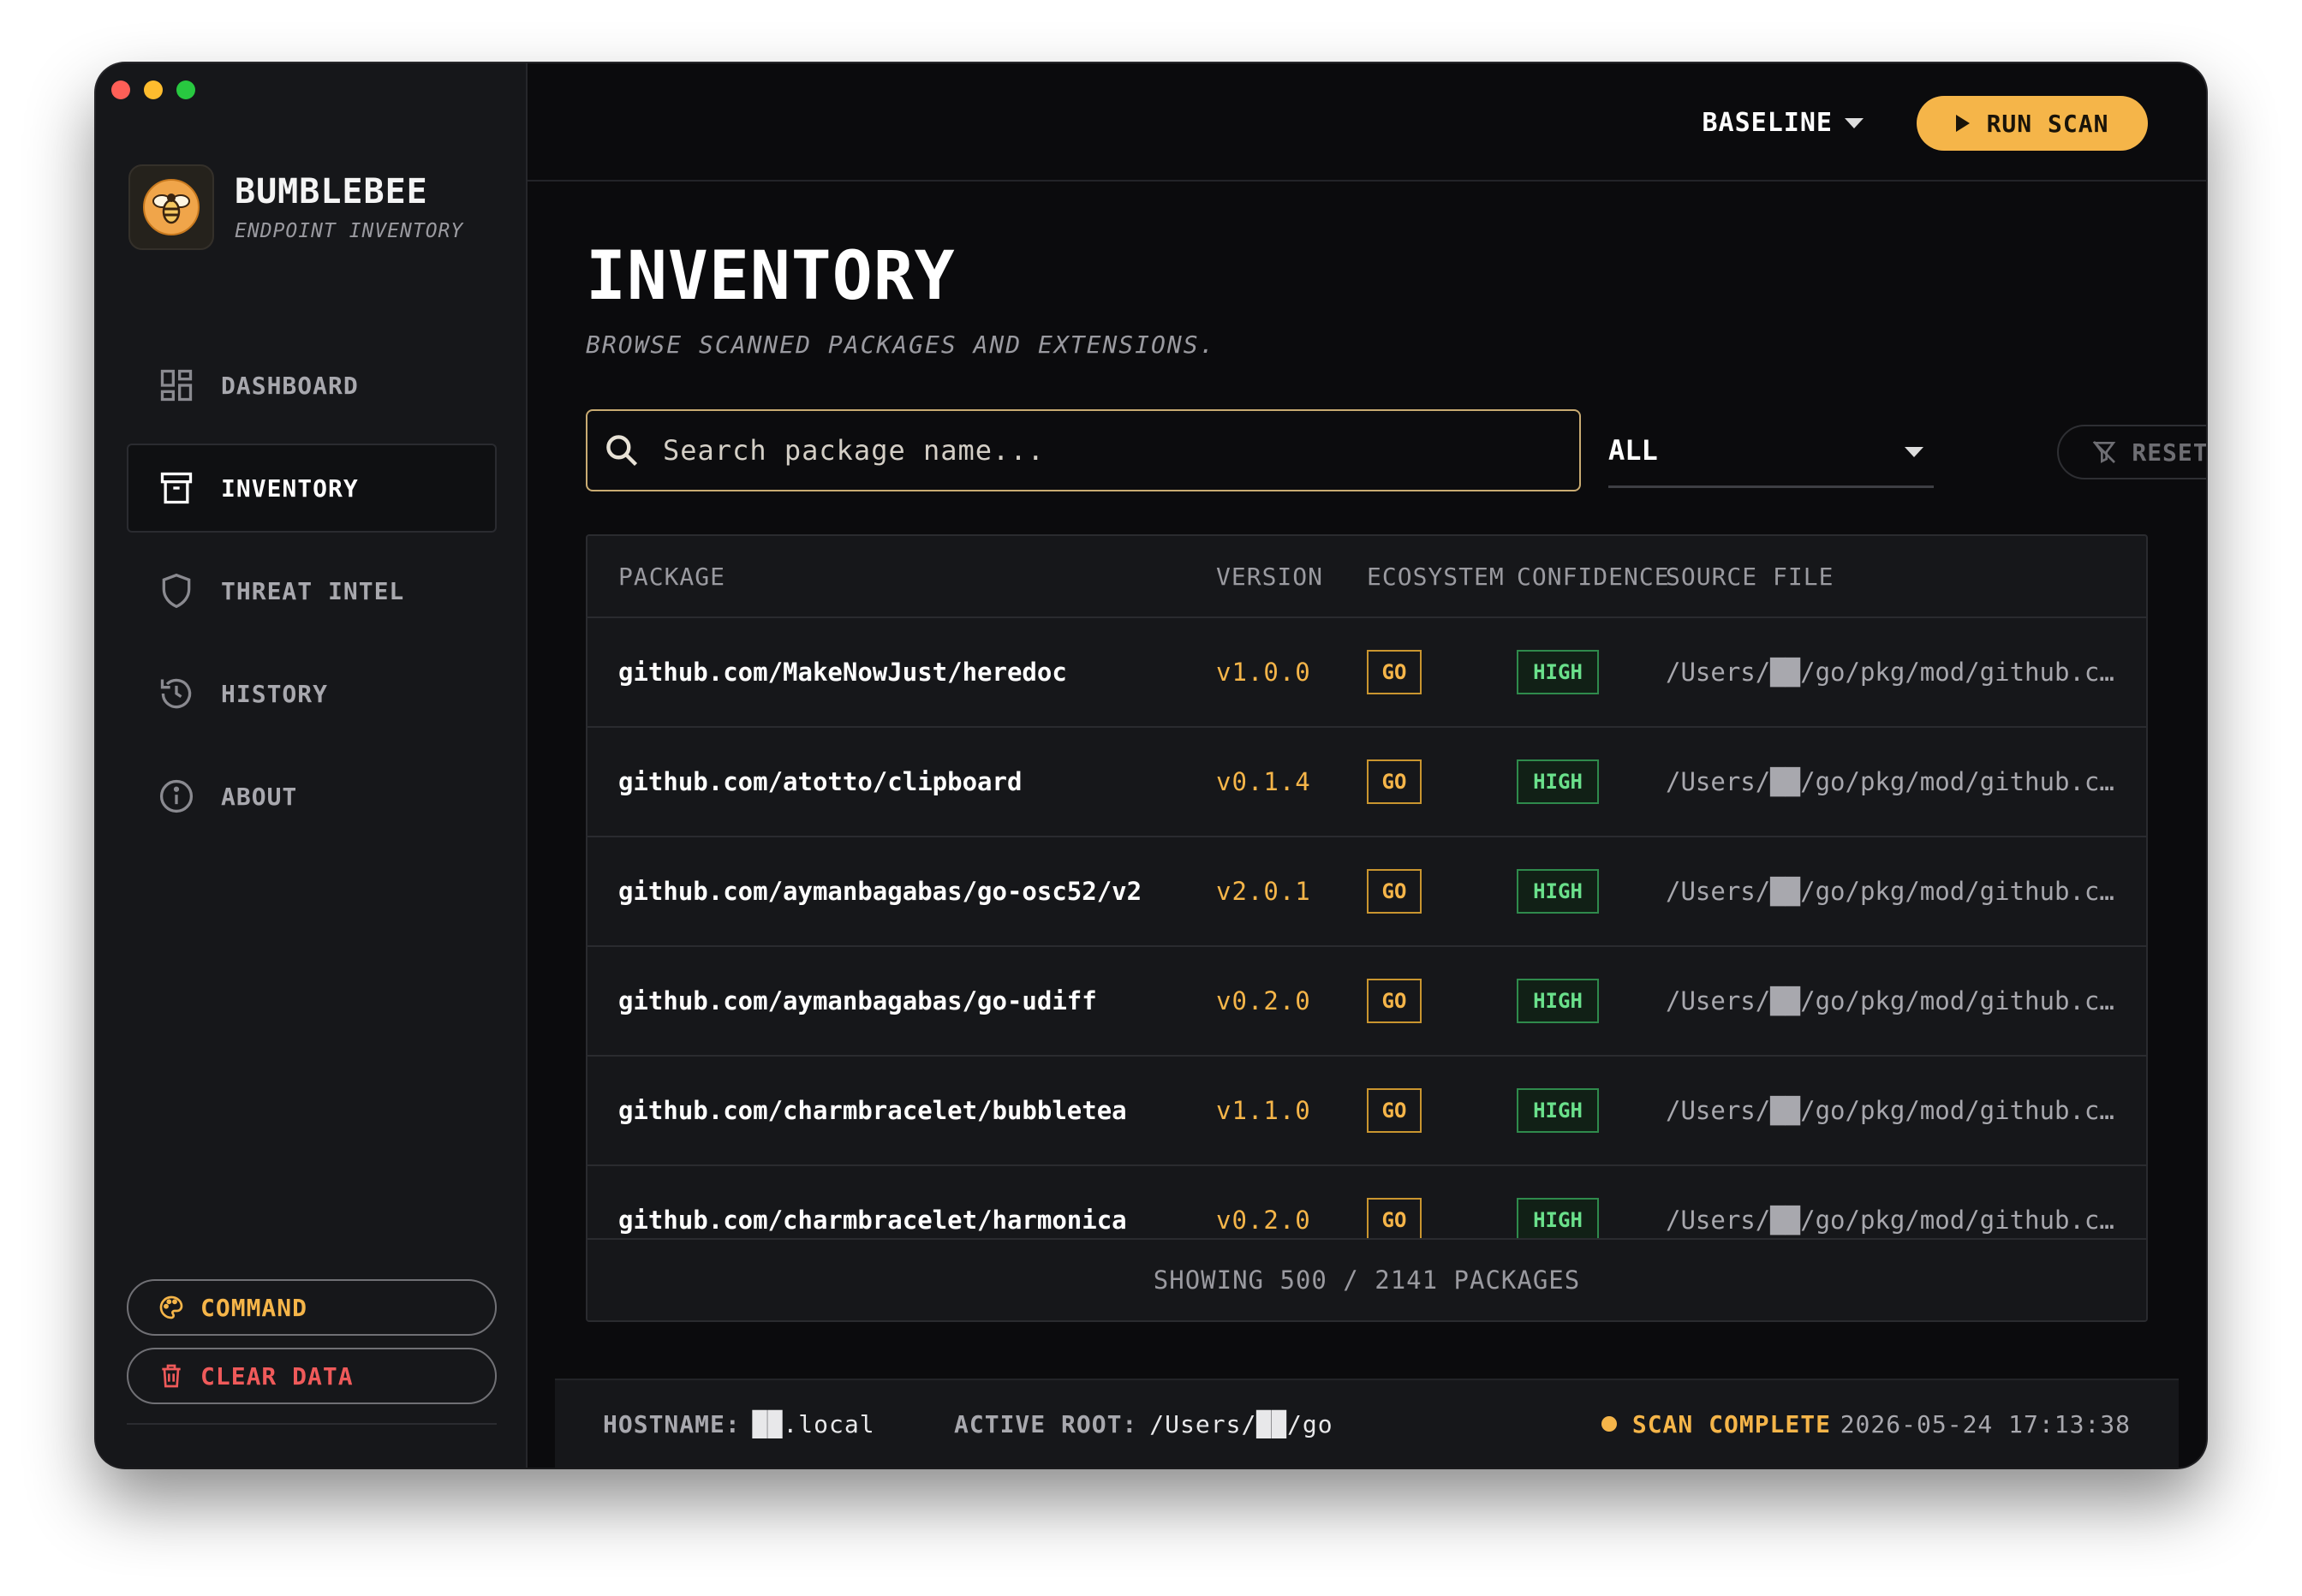  Describe the element at coordinates (2104, 452) in the screenshot. I see `filter-off-icon` at that location.